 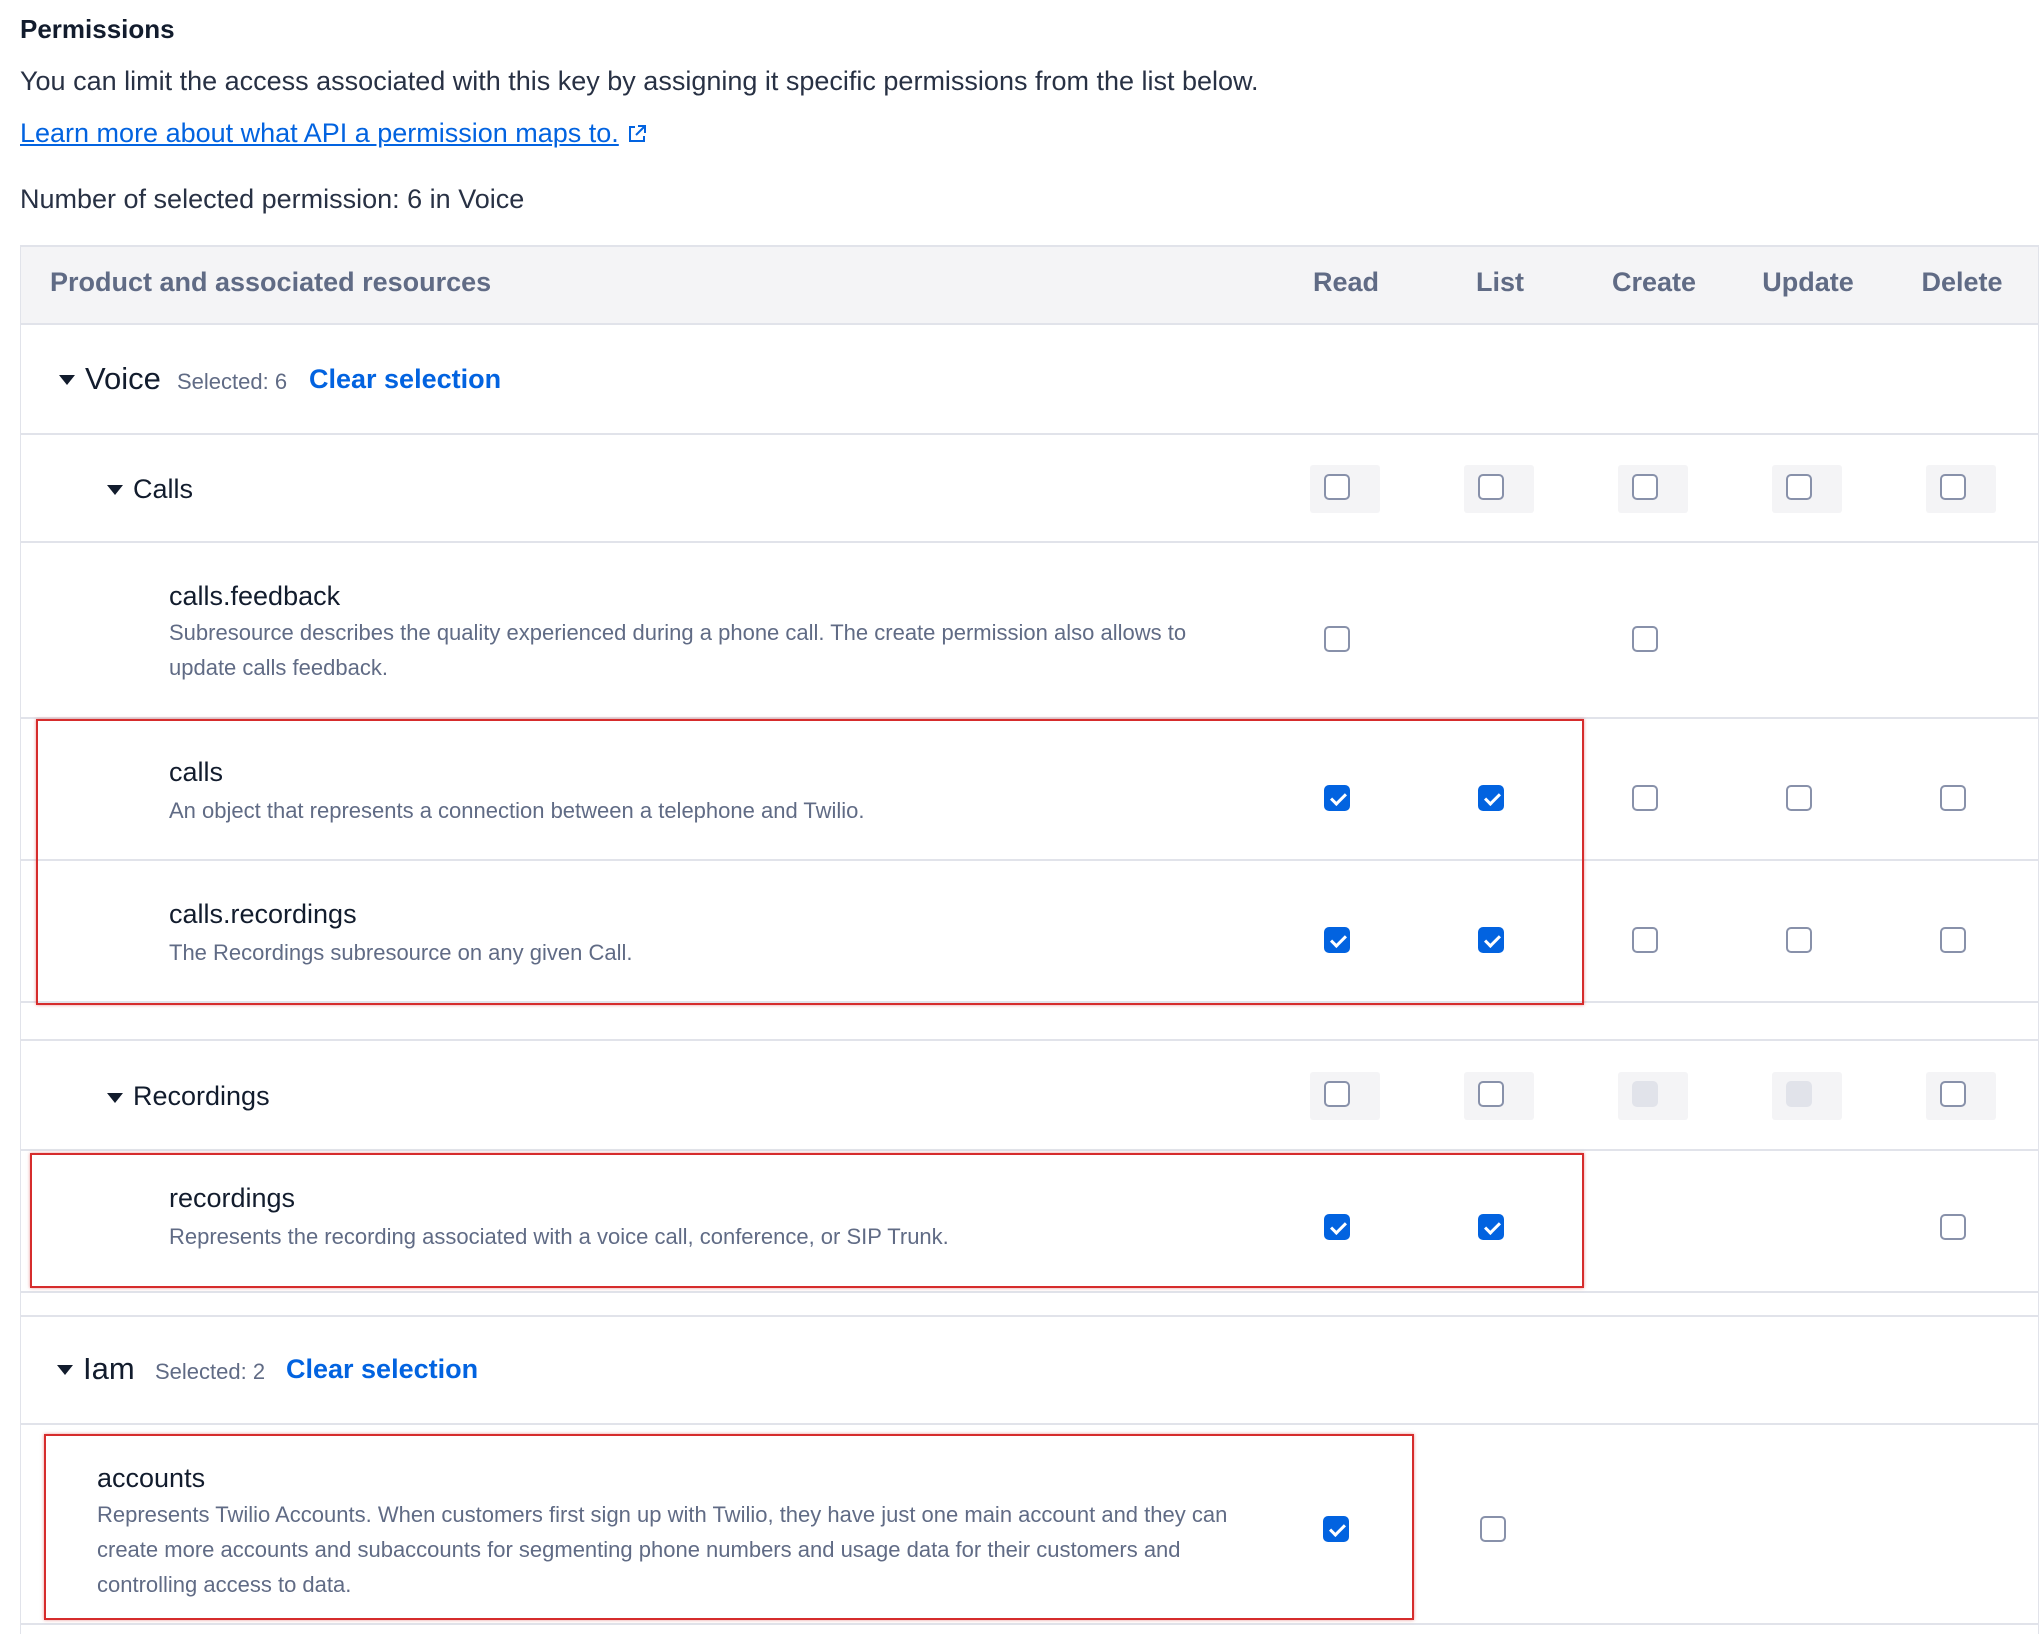 I want to click on section-title: Permissions, so click(x=97, y=29).